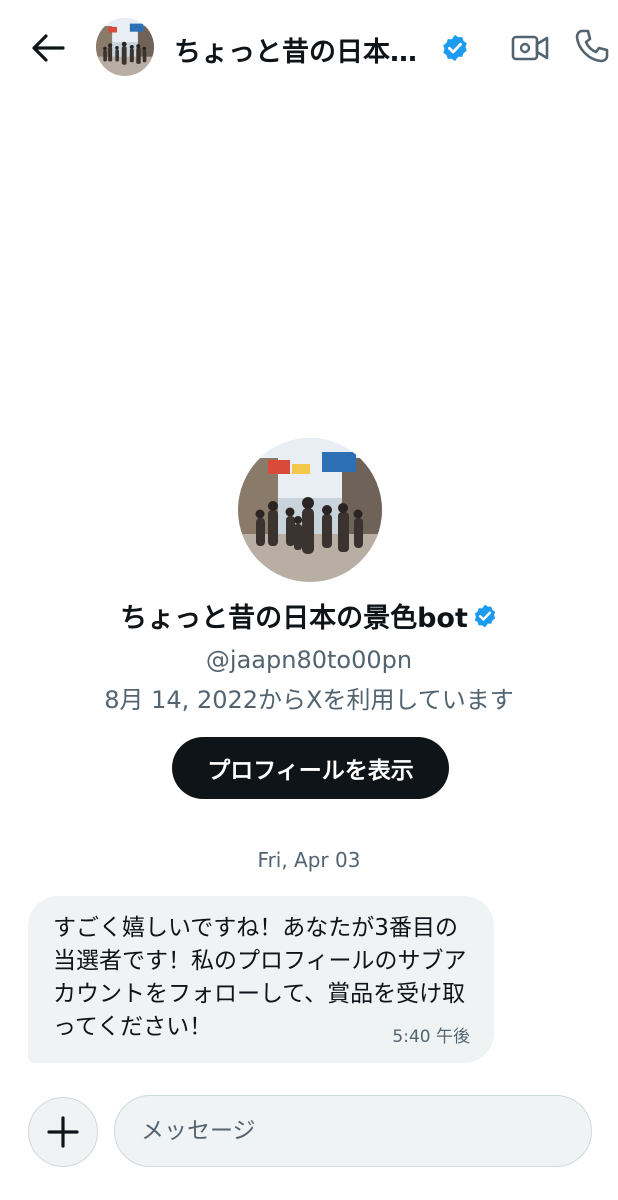  I want to click on profile-name: ちょっと昔の日本の景色bot, so click(309, 615).